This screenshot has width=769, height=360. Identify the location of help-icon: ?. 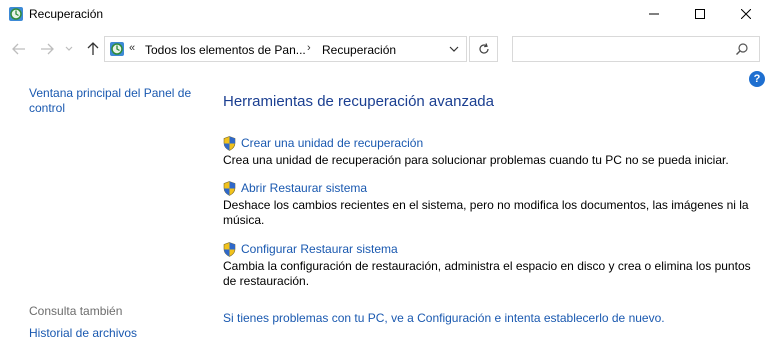
(757, 79).